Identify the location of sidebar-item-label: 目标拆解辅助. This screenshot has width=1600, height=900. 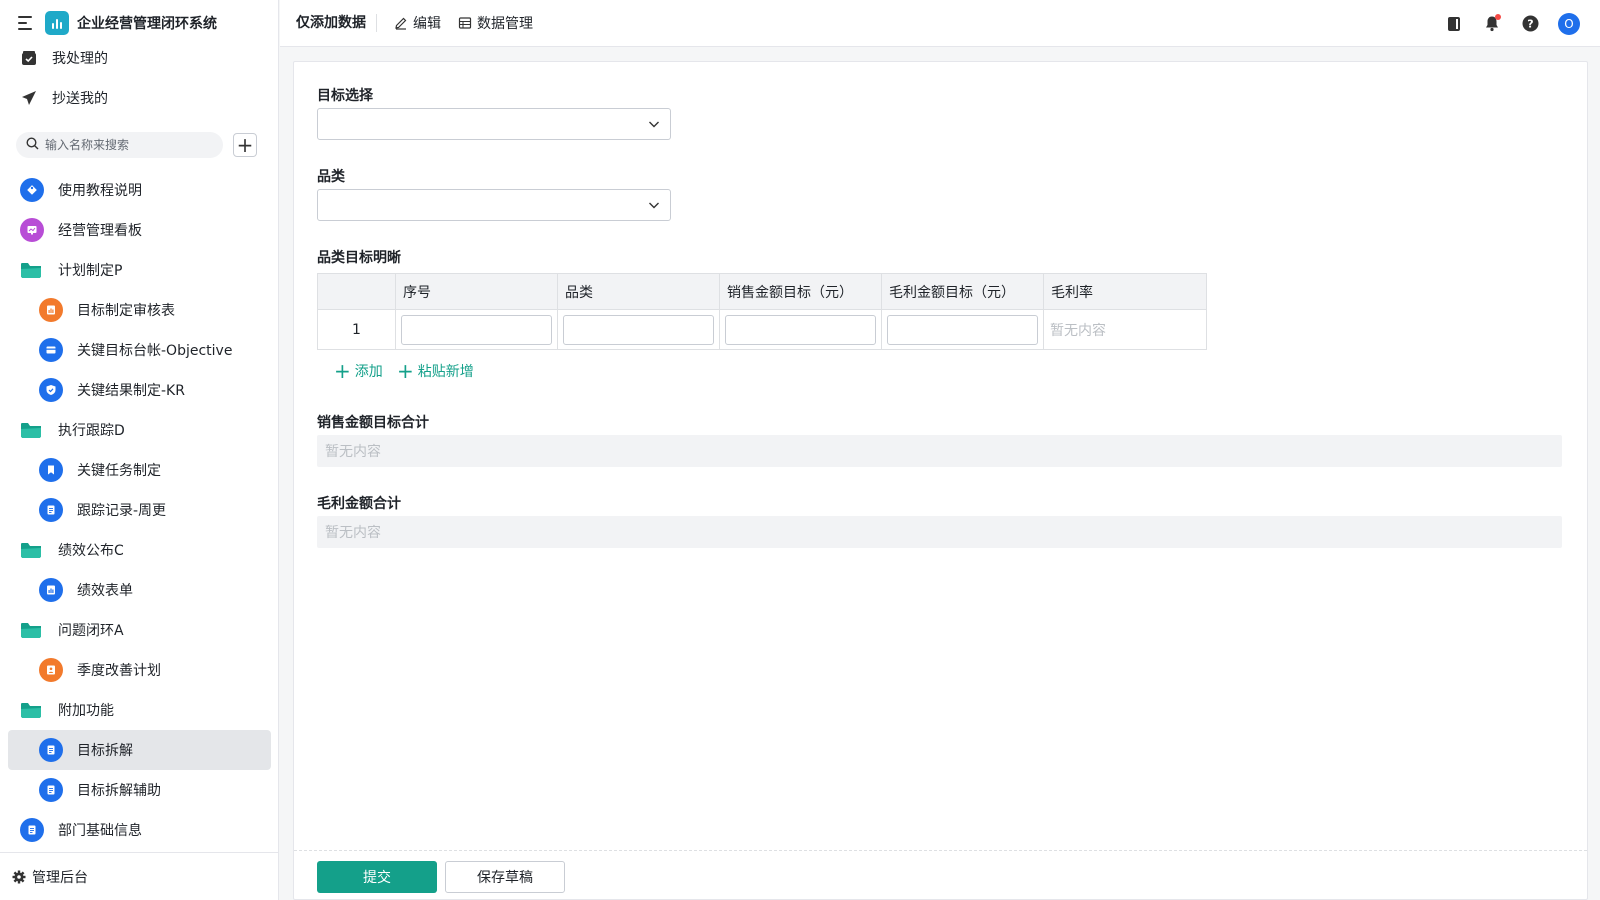
(119, 791).